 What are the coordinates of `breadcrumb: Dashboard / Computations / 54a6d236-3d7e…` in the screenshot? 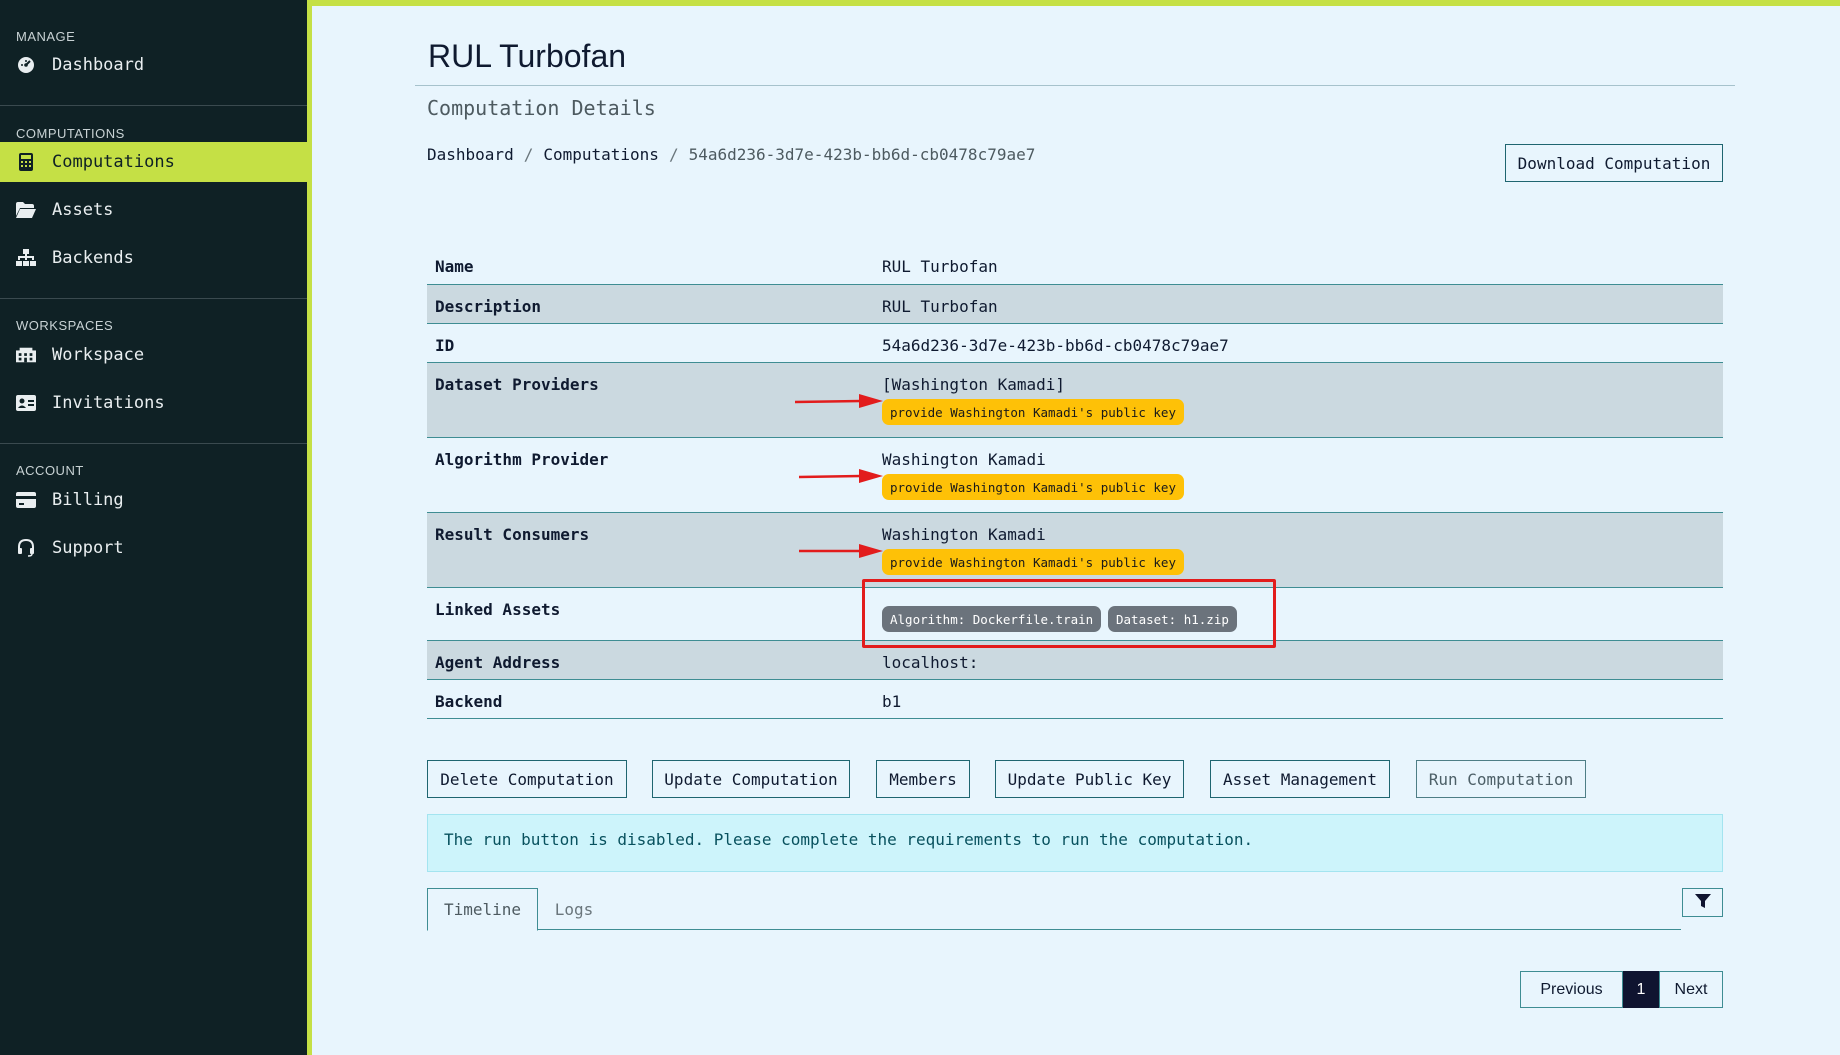 It's located at (731, 154).